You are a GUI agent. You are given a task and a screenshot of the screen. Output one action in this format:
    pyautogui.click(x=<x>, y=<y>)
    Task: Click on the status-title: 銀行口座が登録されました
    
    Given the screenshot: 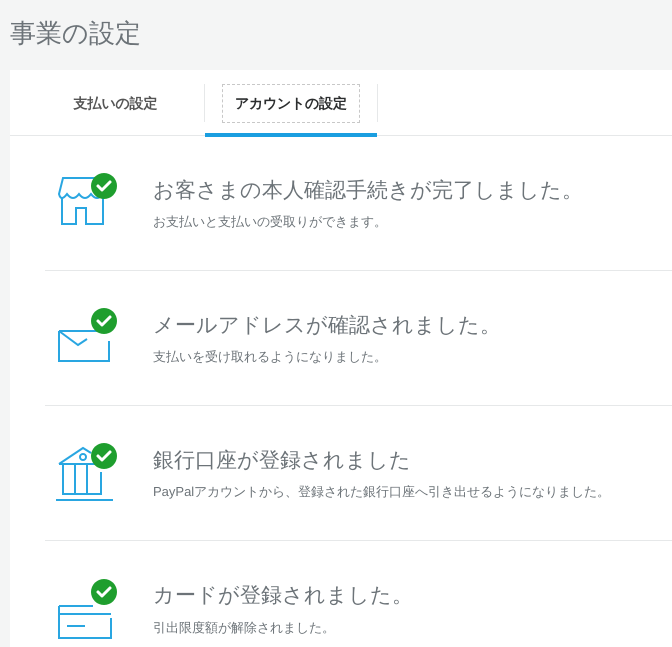 What is the action you would take?
    pyautogui.click(x=282, y=461)
    